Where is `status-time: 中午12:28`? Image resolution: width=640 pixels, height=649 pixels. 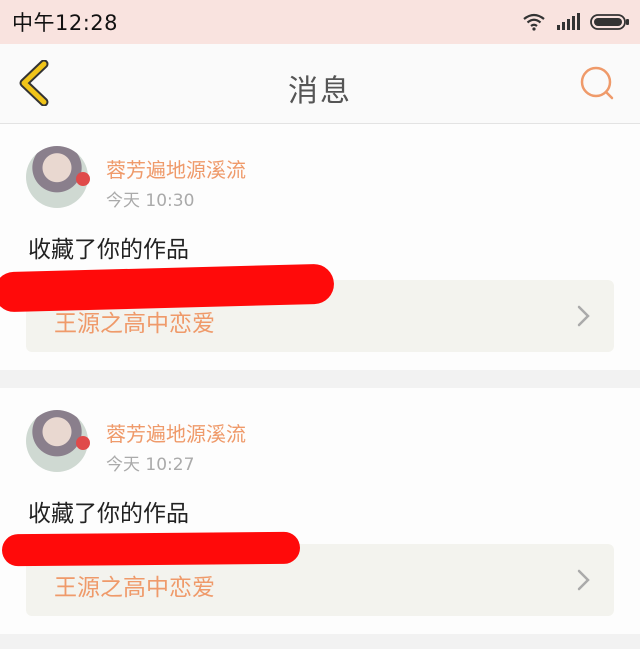 status-time: 中午12:28 is located at coordinates (65, 23).